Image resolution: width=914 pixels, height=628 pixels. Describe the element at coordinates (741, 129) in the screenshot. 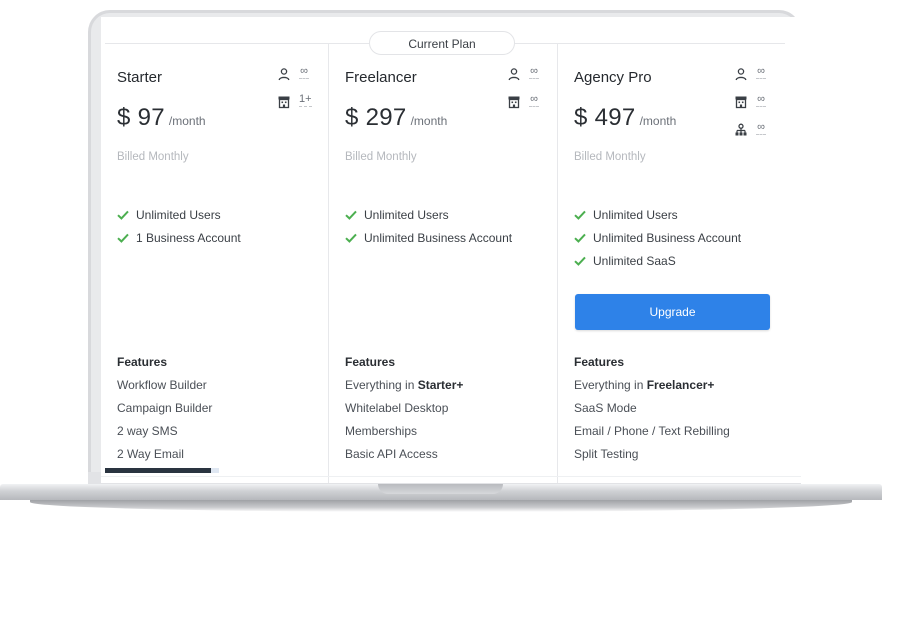

I see `network-icon` at that location.